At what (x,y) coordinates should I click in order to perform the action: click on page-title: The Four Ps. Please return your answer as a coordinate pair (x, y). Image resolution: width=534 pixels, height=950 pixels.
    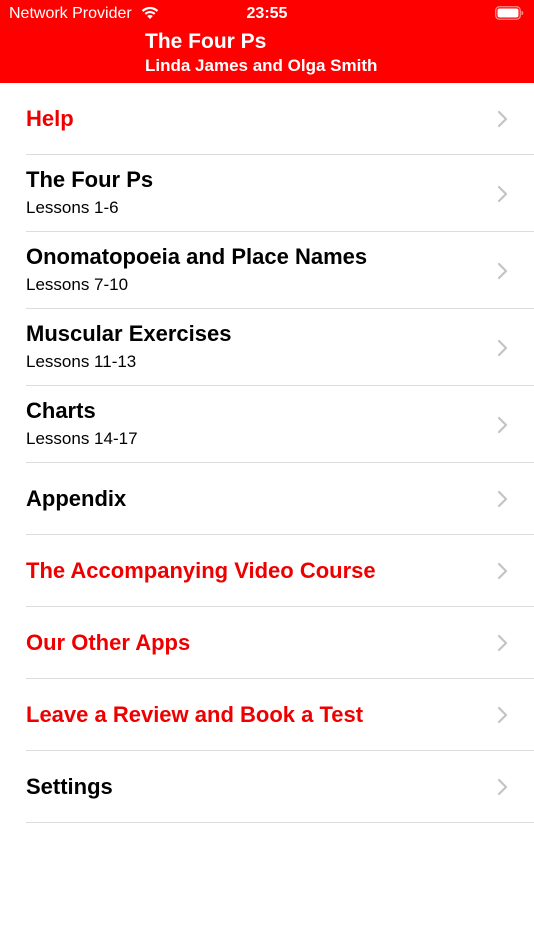
    Looking at the image, I should click on (206, 41).